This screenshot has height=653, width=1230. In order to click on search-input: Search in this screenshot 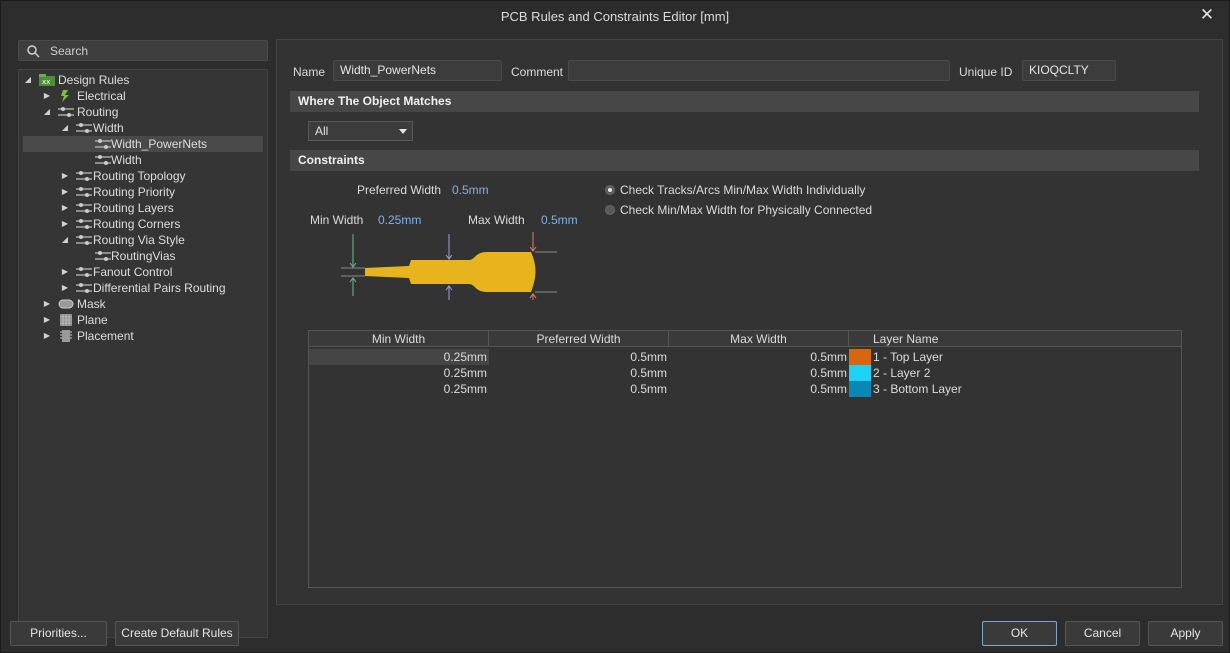, I will do `click(143, 50)`.